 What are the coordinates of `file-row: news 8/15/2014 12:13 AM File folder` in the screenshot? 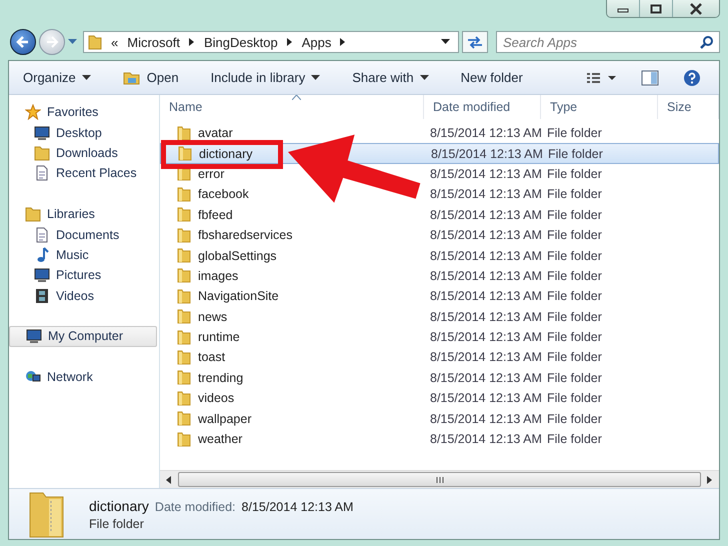 It's located at (439, 316).